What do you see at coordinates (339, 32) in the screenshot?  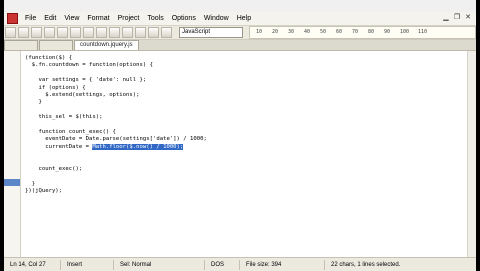 I see `ruler-mark: 60` at bounding box center [339, 32].